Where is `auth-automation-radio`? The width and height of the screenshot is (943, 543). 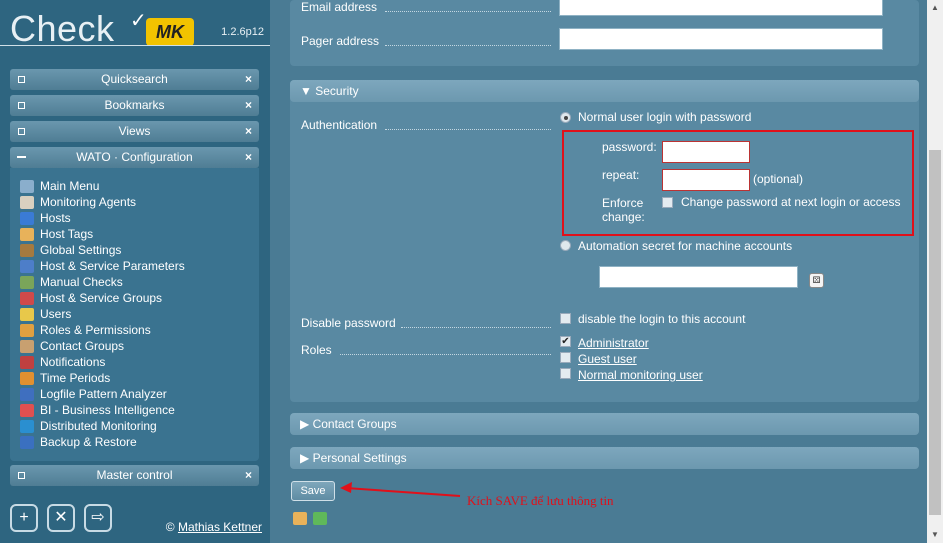
auth-automation-radio is located at coordinates (565, 245).